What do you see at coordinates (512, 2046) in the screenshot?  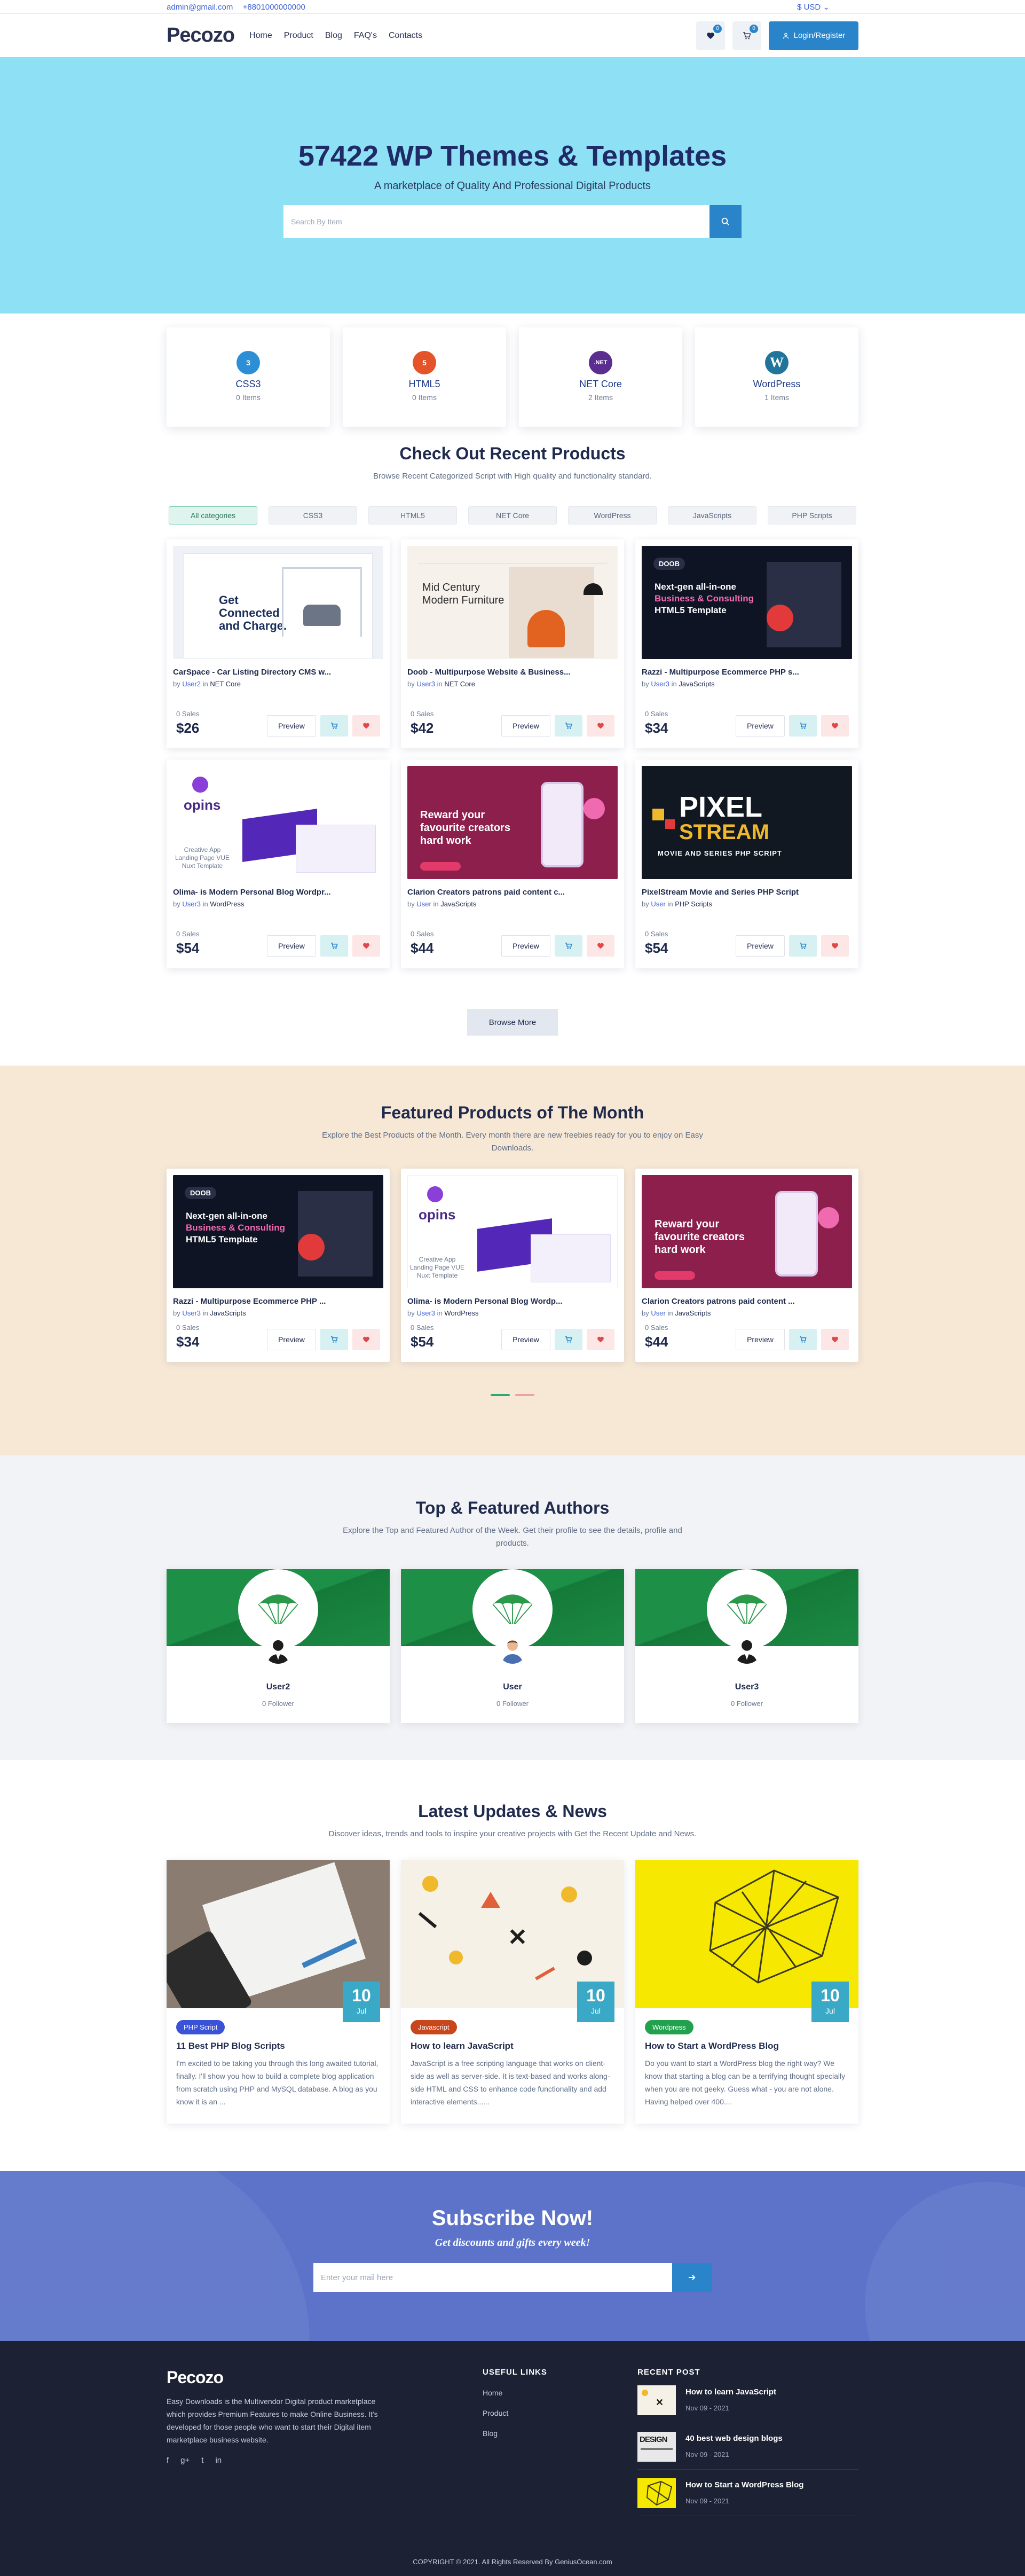 I see `news-title: How to learn JavaScript` at bounding box center [512, 2046].